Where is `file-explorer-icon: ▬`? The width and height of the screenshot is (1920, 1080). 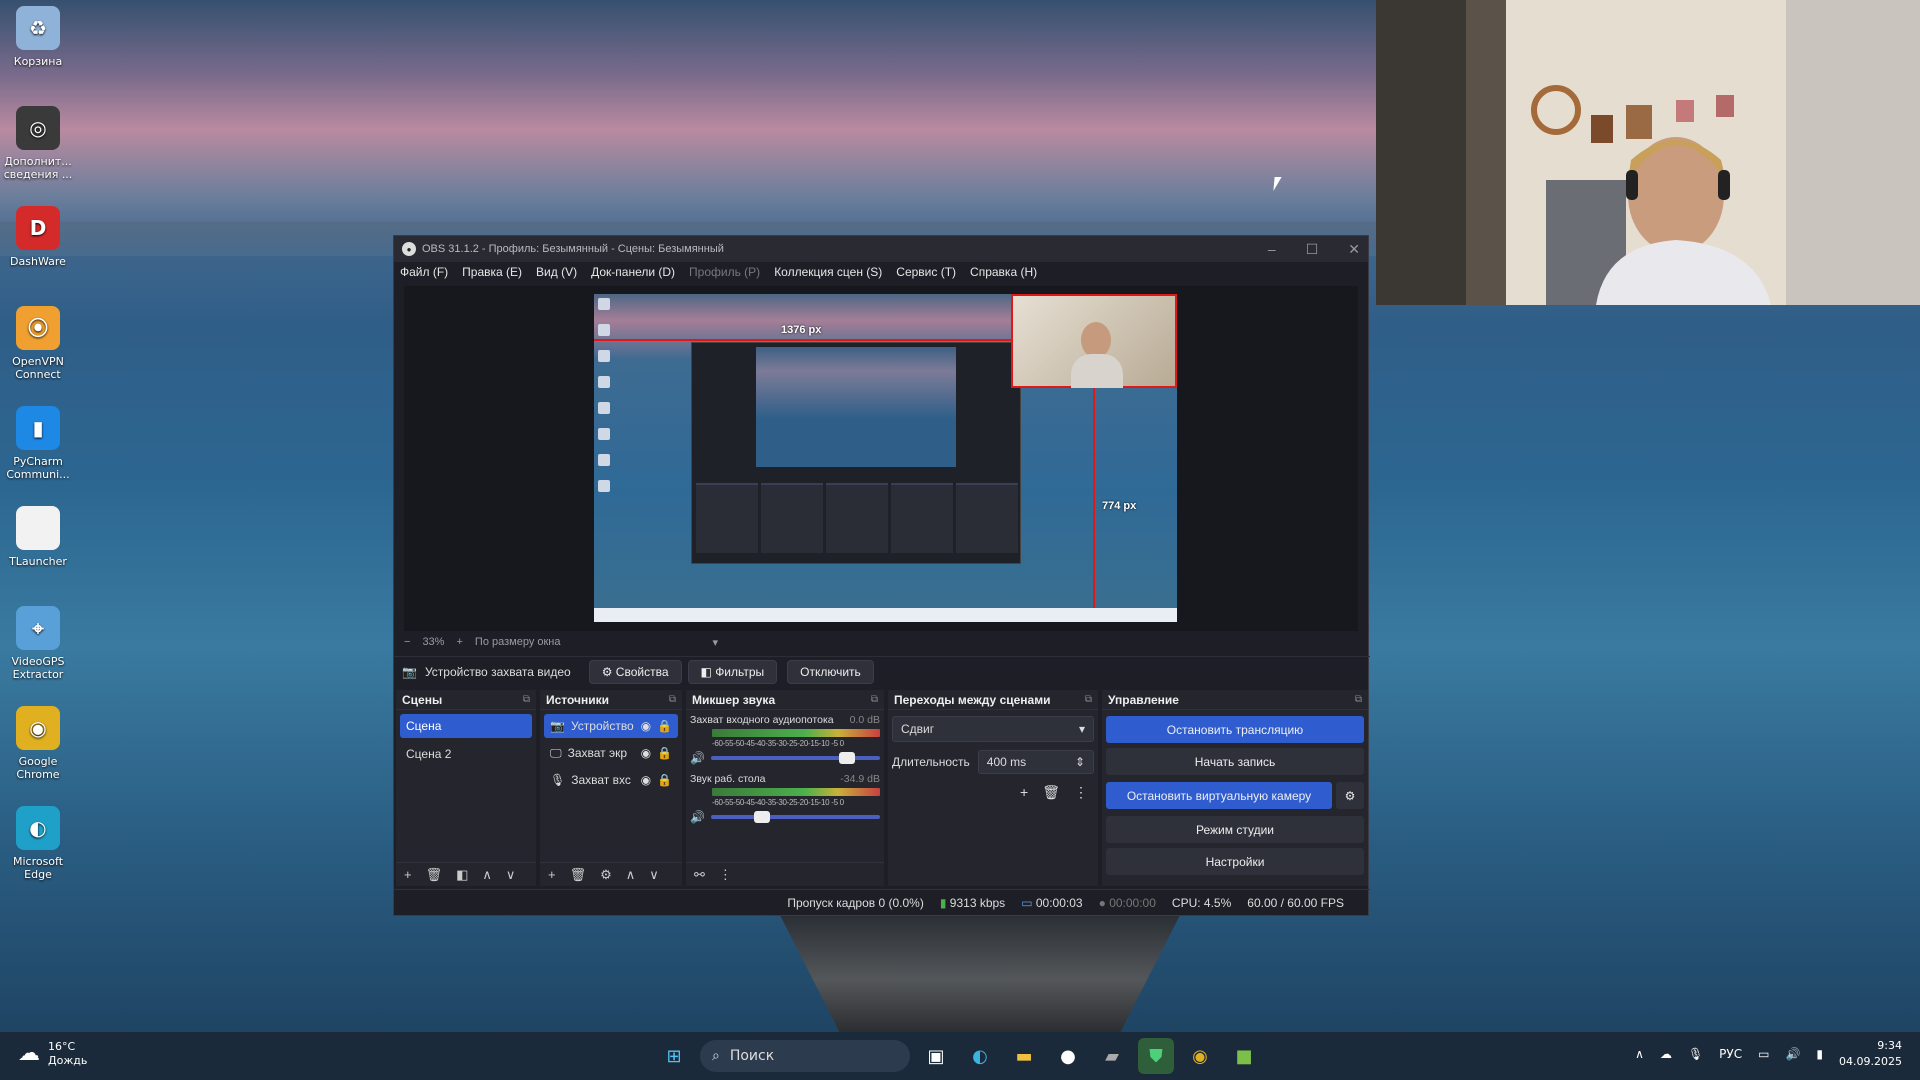
file-explorer-icon: ▬ is located at coordinates (1024, 1056).